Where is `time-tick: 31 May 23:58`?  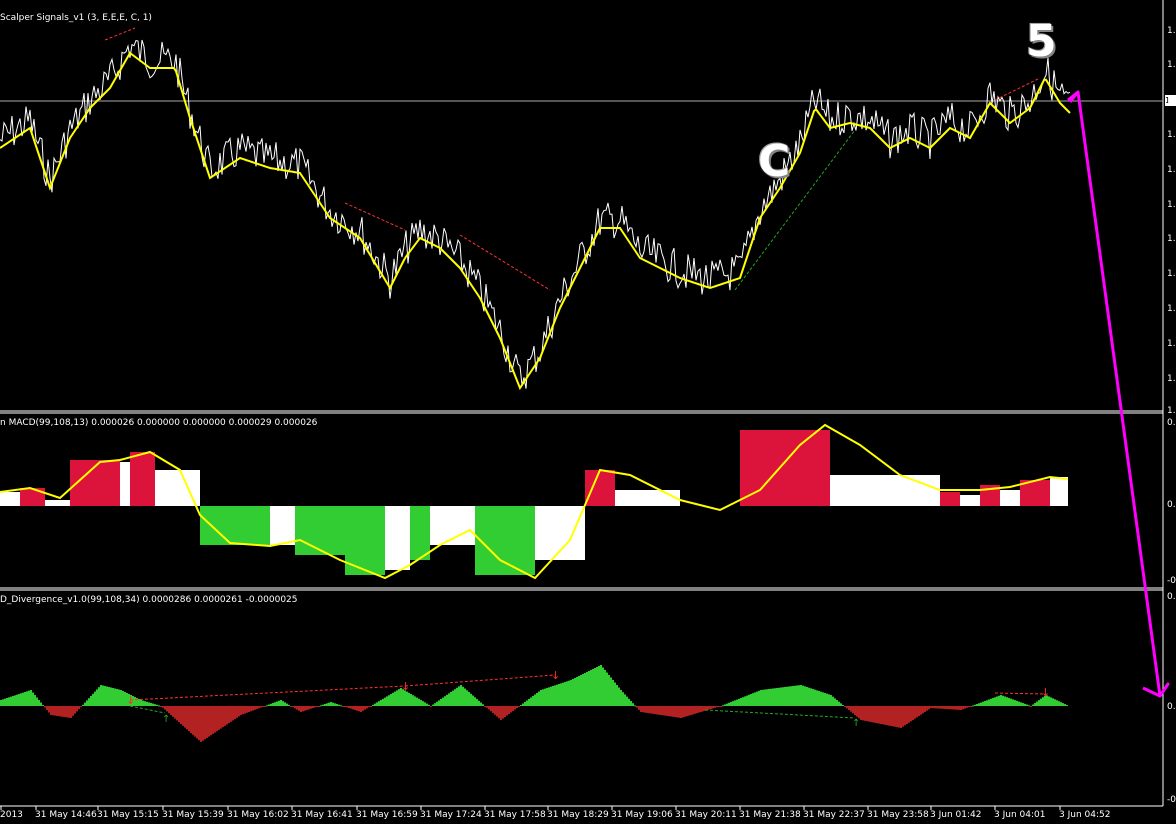 time-tick: 31 May 23:58 is located at coordinates (898, 815).